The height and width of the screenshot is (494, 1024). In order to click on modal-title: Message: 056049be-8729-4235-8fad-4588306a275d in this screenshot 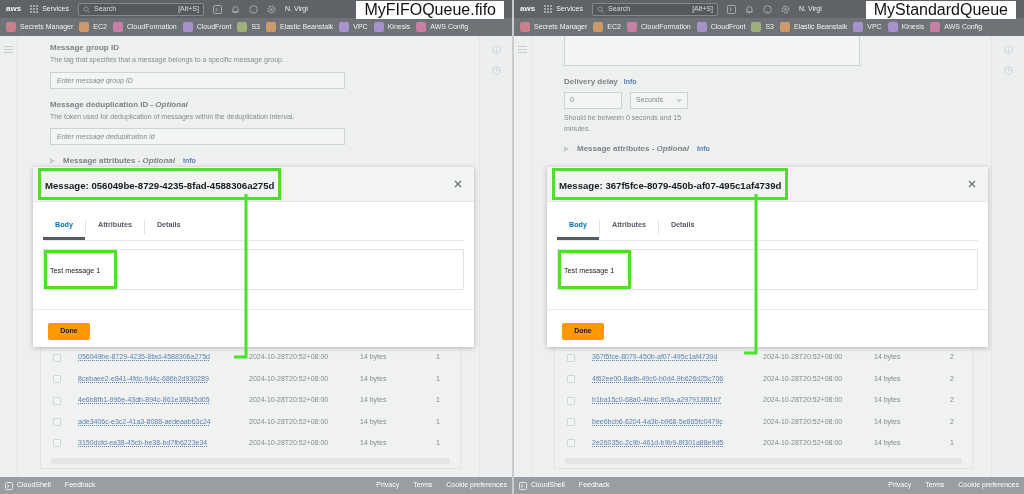, I will do `click(160, 185)`.